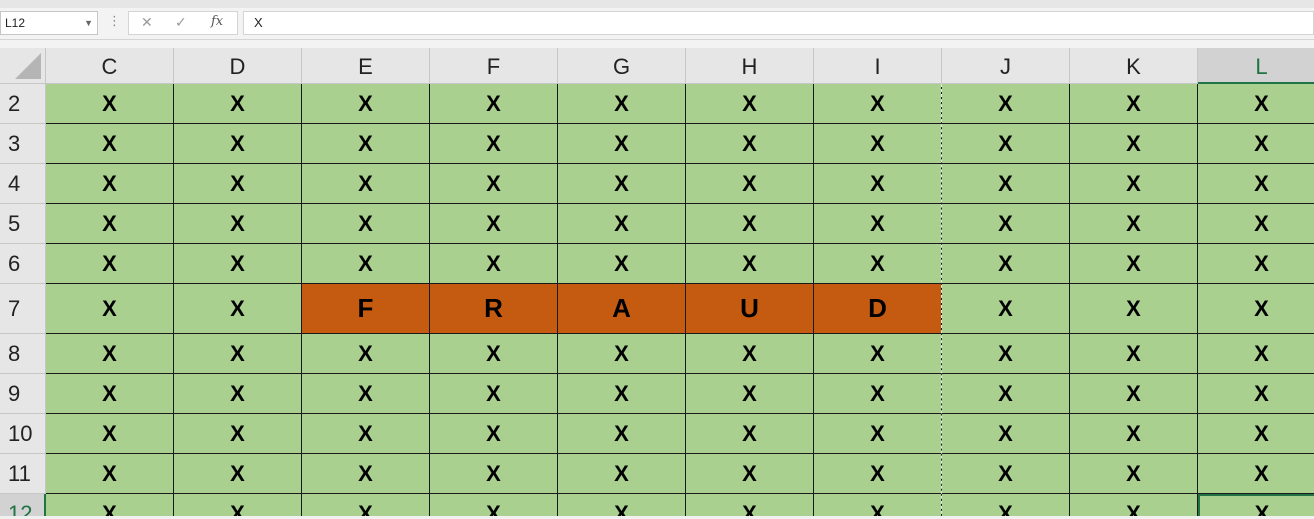  What do you see at coordinates (23, 394) in the screenshot?
I see `row-header-9: 9` at bounding box center [23, 394].